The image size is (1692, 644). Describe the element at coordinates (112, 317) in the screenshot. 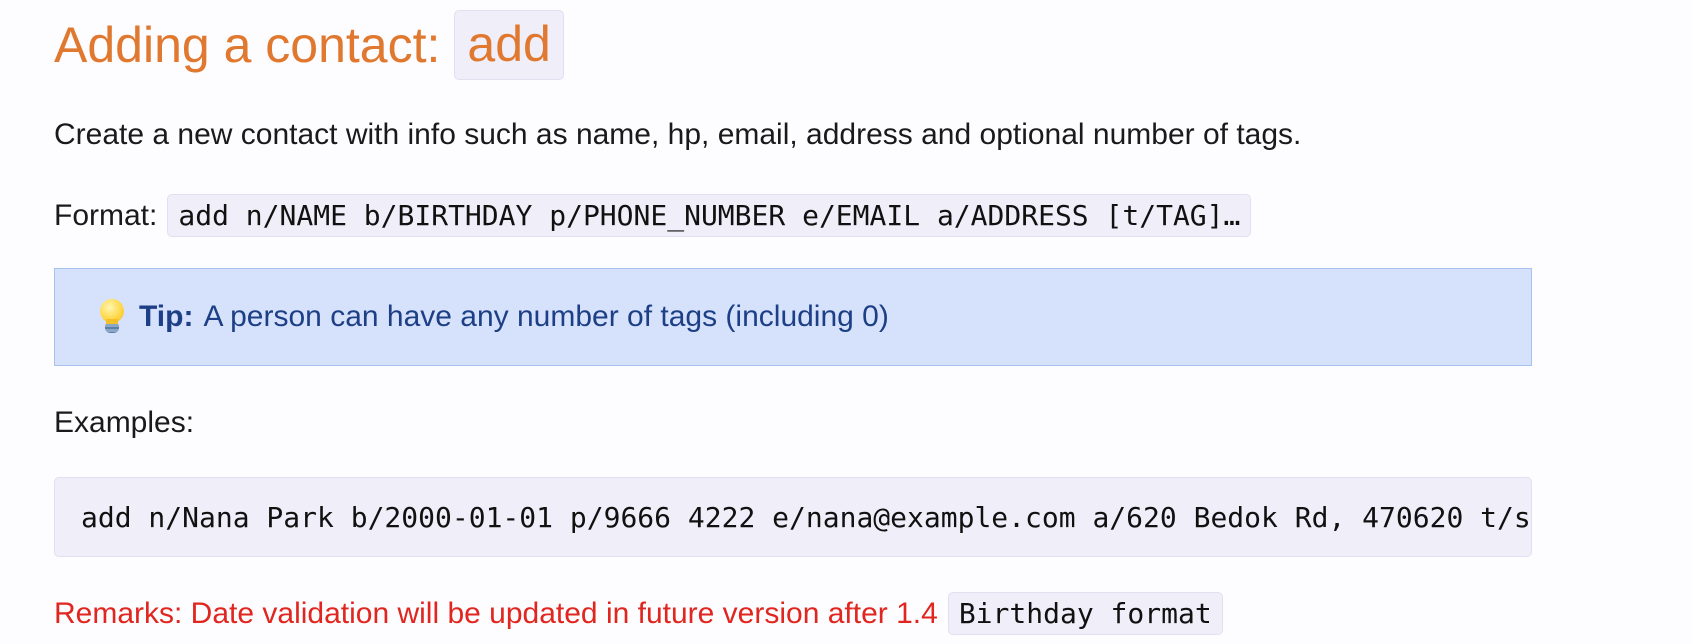

I see `lightbulb-icon` at that location.